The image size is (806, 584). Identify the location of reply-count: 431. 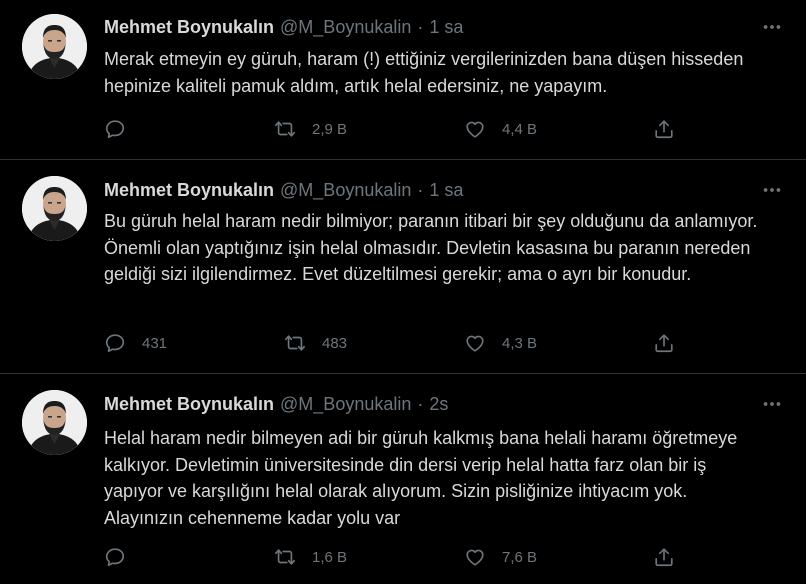
(155, 343).